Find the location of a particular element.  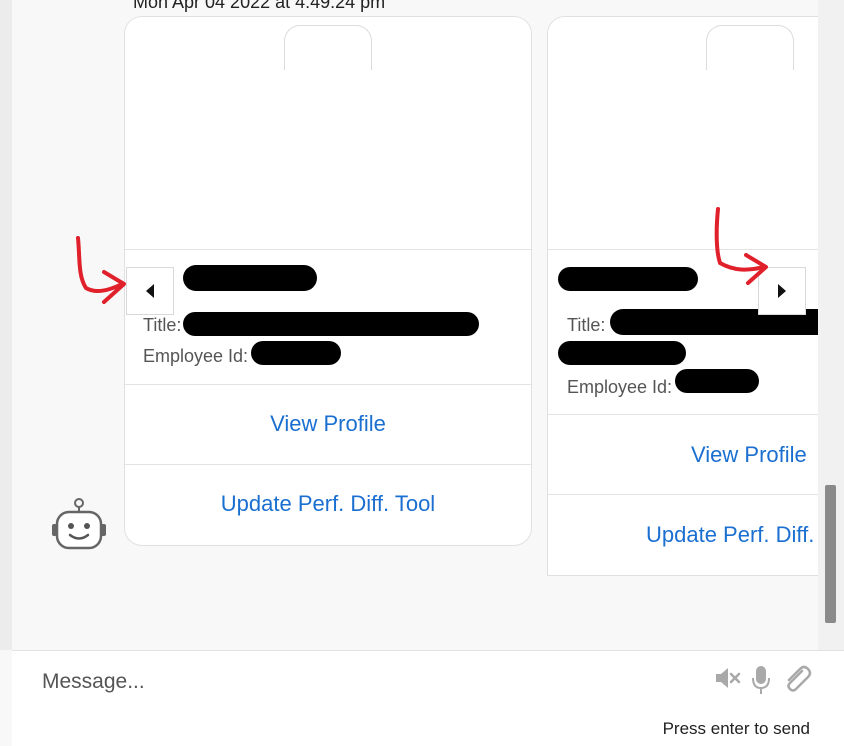

redacted-title is located at coordinates (331, 324).